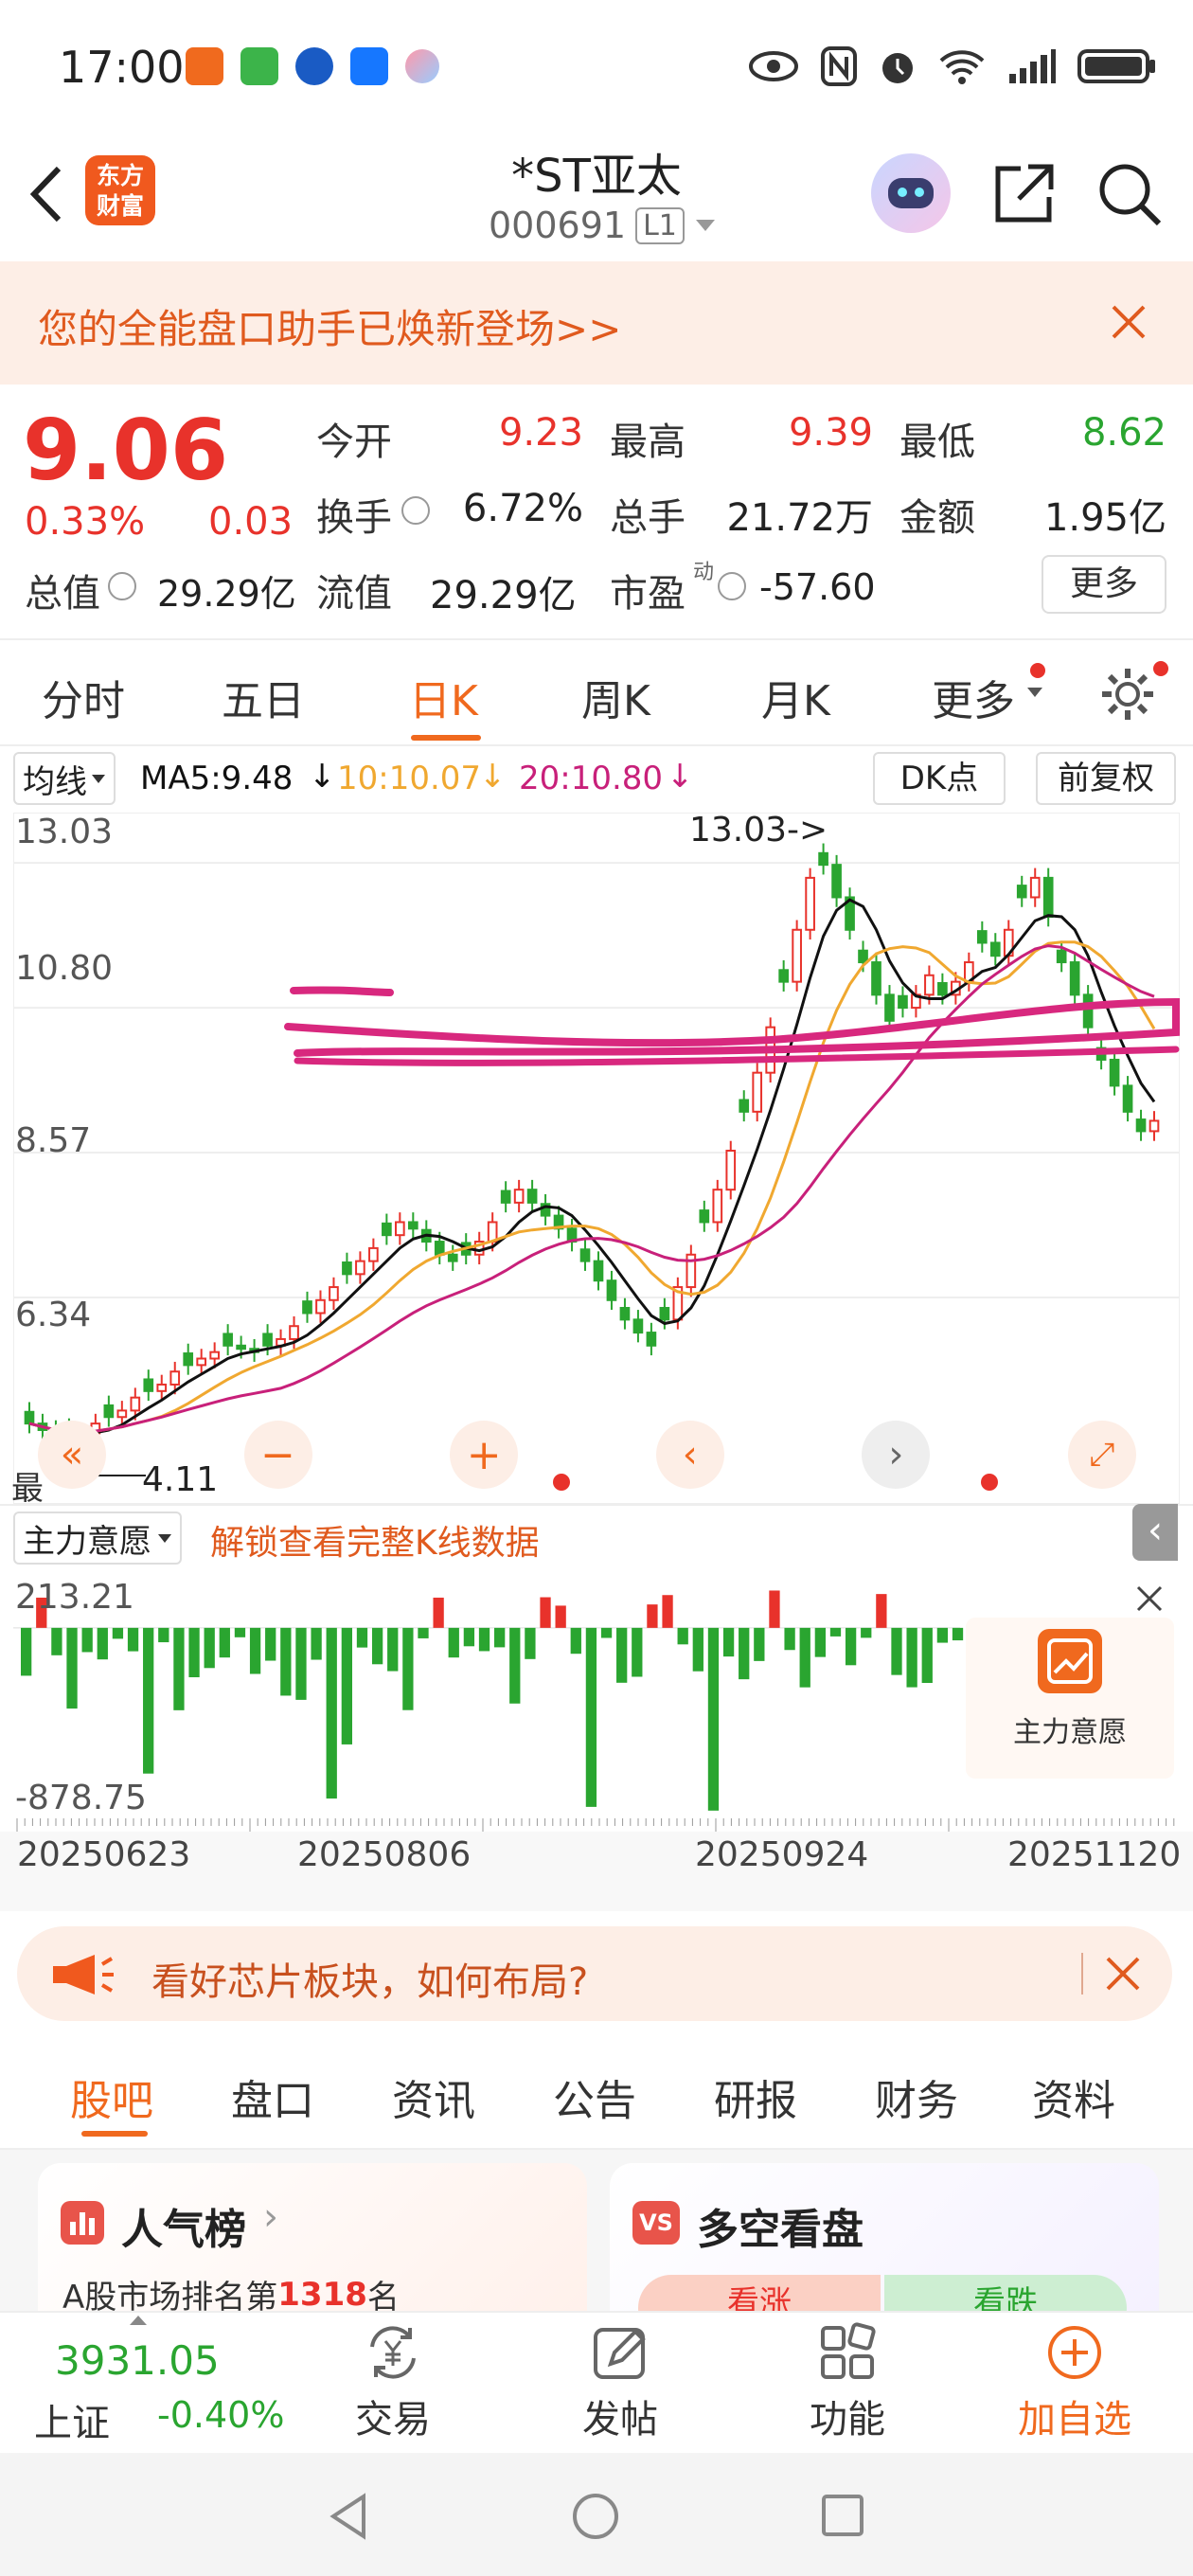 This screenshot has height=2576, width=1193. I want to click on stock-code: 000691, so click(558, 225).